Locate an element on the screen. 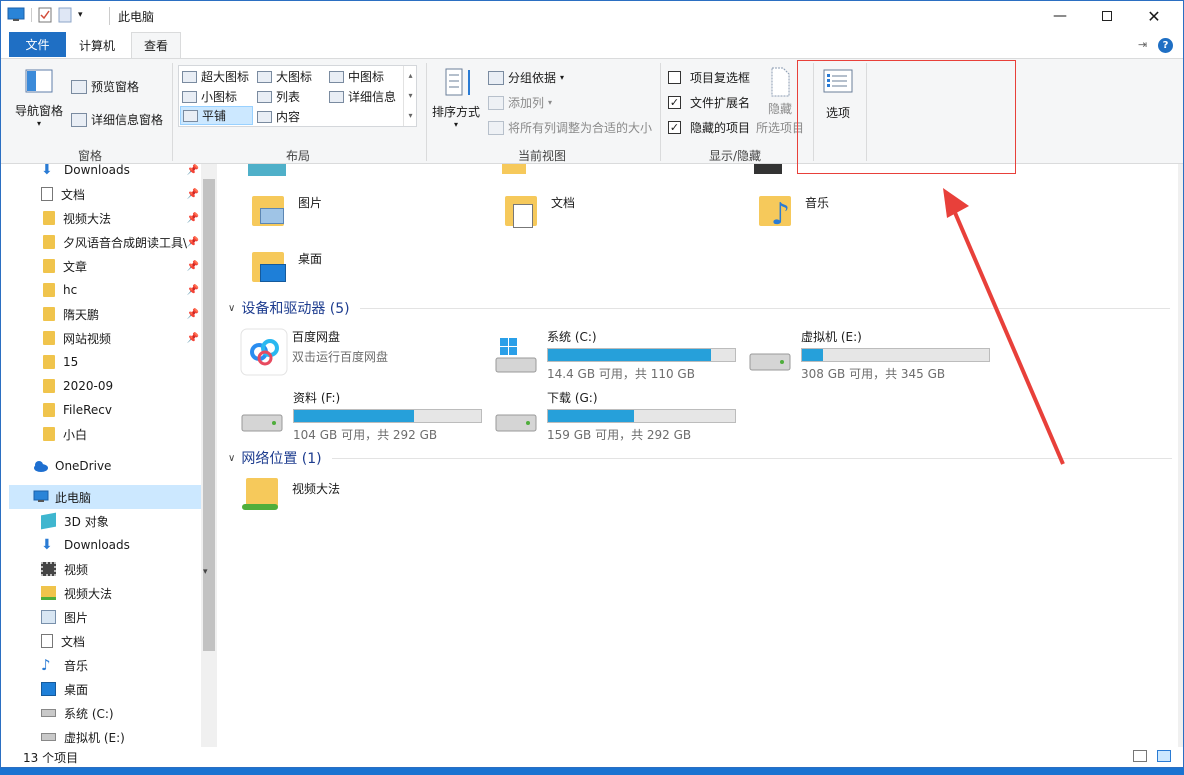  layout-details: 详细信息 is located at coordinates (362, 96).